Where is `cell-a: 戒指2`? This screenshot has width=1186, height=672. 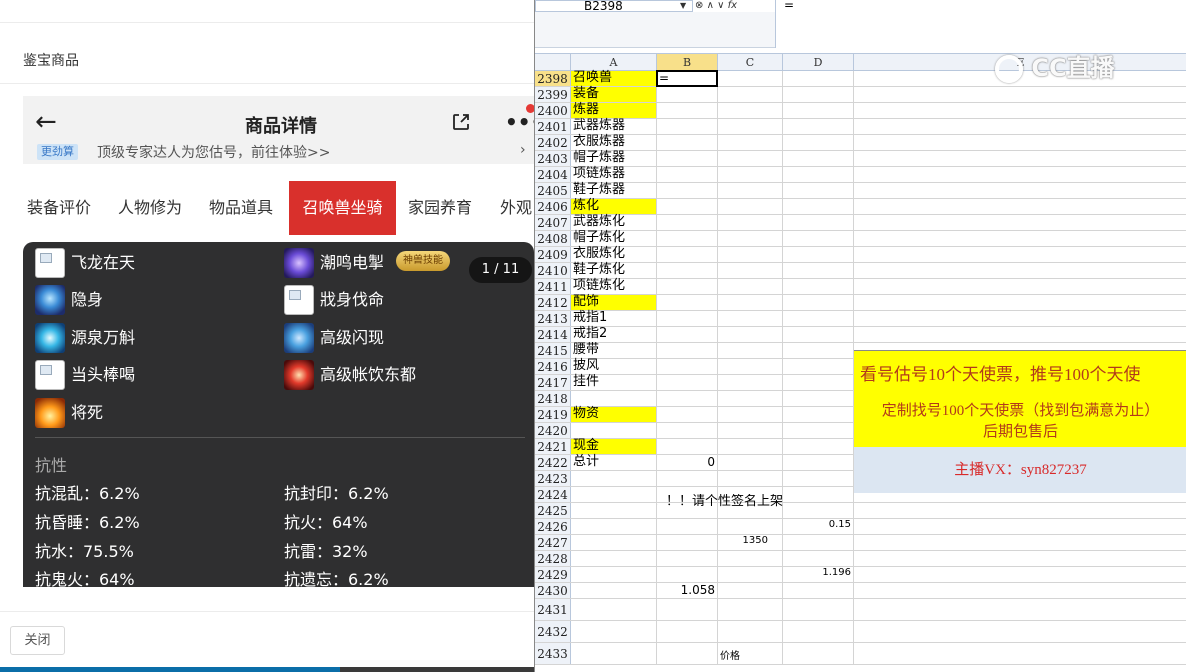
cell-a: 戒指2 is located at coordinates (614, 334).